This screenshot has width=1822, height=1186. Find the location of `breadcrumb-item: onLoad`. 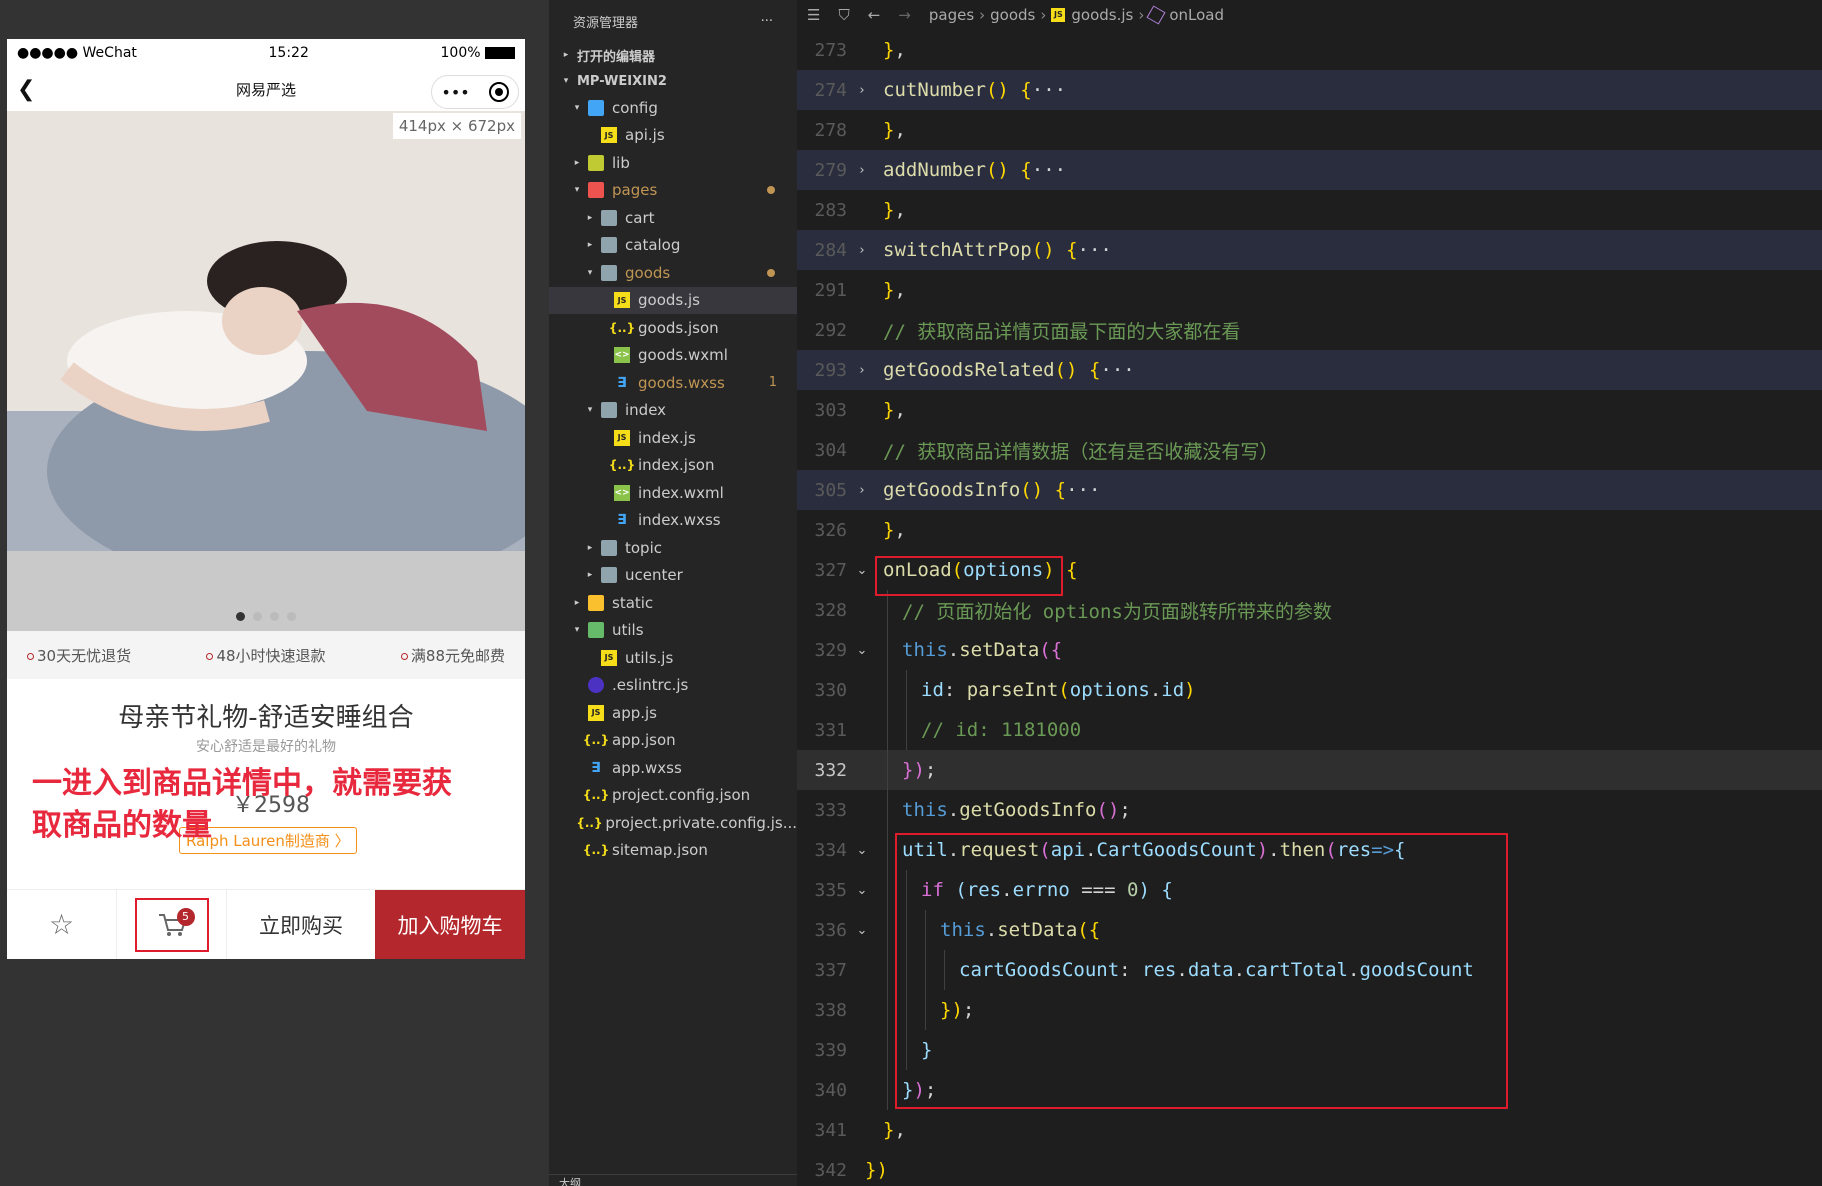

breadcrumb-item: onLoad is located at coordinates (1196, 15).